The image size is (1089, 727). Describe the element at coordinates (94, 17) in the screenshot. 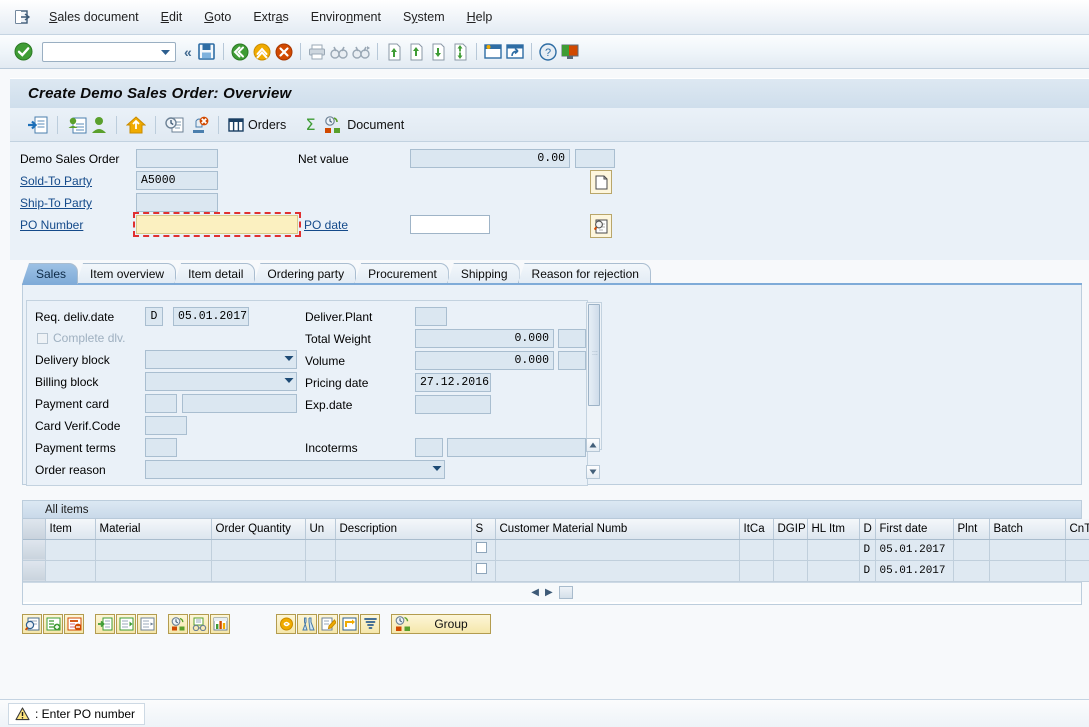

I see `menu-sales-document: Sales document` at that location.